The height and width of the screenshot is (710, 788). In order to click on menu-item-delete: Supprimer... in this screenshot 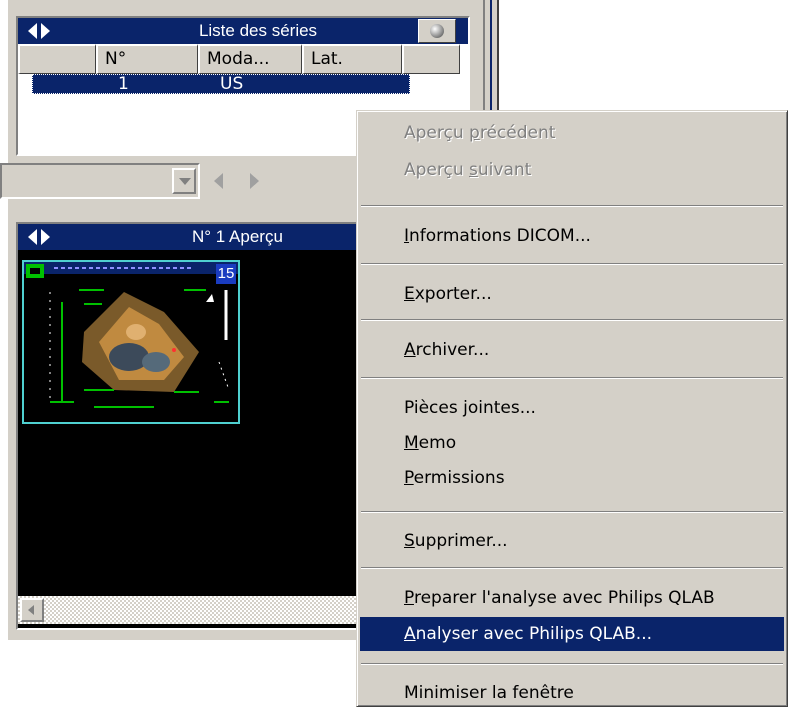, I will do `click(572, 541)`.